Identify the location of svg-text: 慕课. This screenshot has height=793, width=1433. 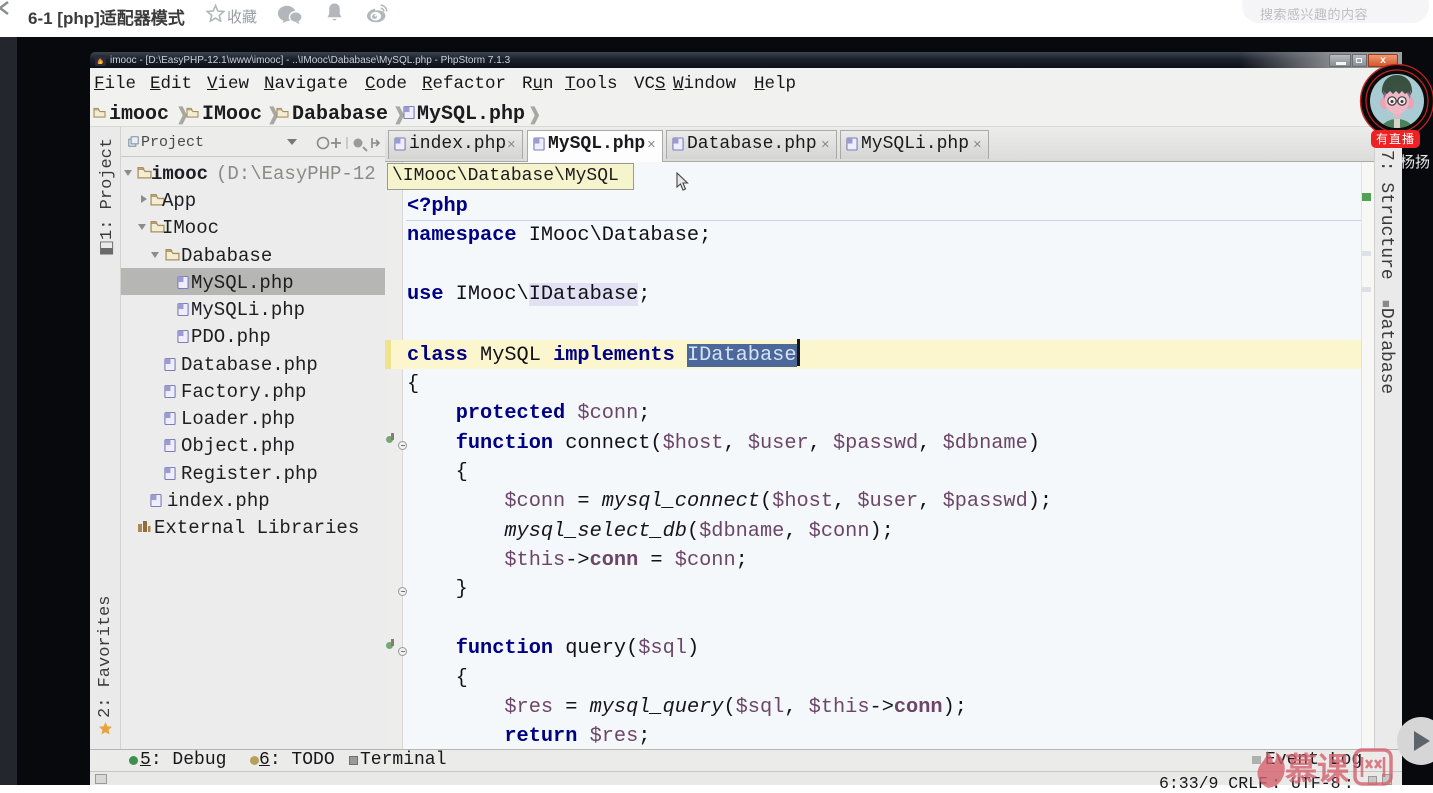
(1317, 769).